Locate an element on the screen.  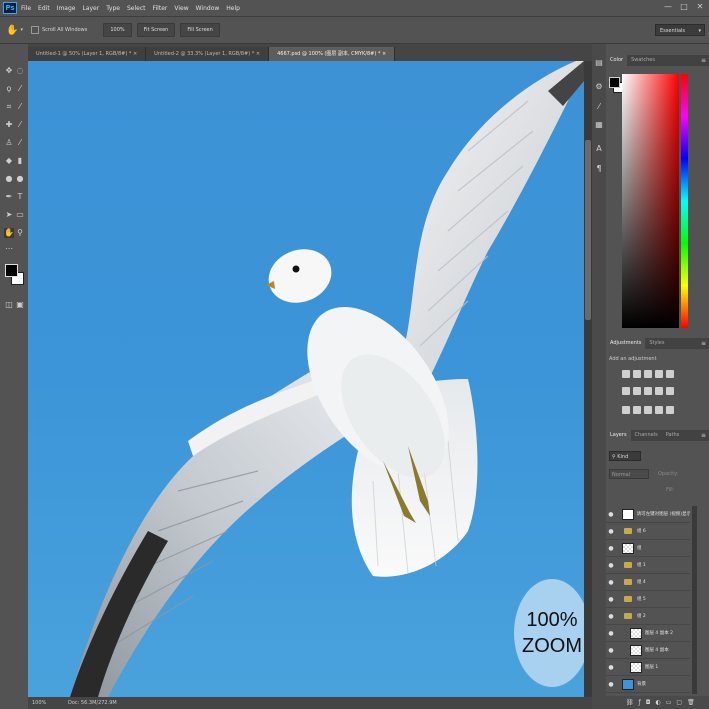
foreground-color-swatch is located at coordinates (11, 270).